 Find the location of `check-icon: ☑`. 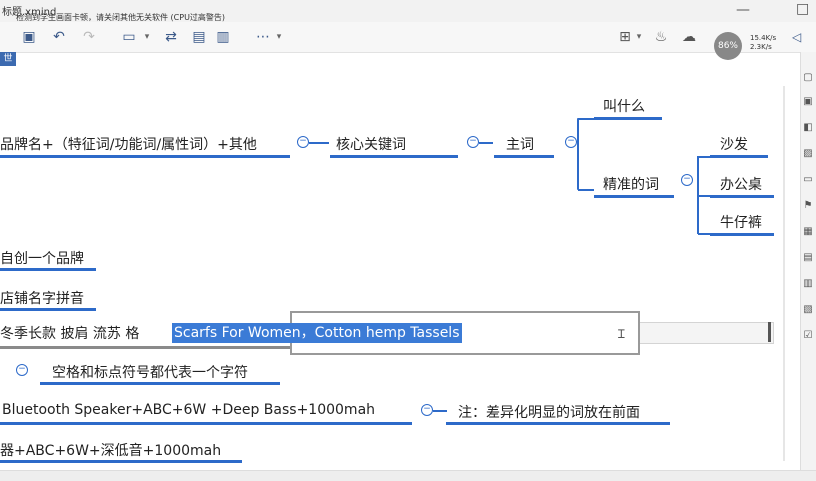

check-icon: ☑ is located at coordinates (808, 335).